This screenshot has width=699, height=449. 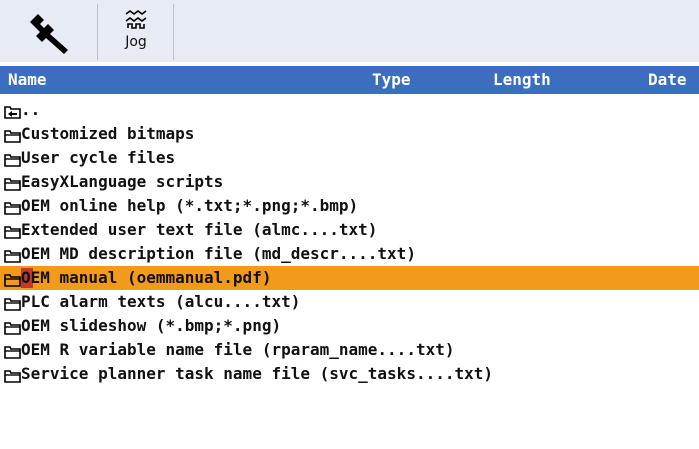 I want to click on list-item-label: .., so click(x=31, y=109).